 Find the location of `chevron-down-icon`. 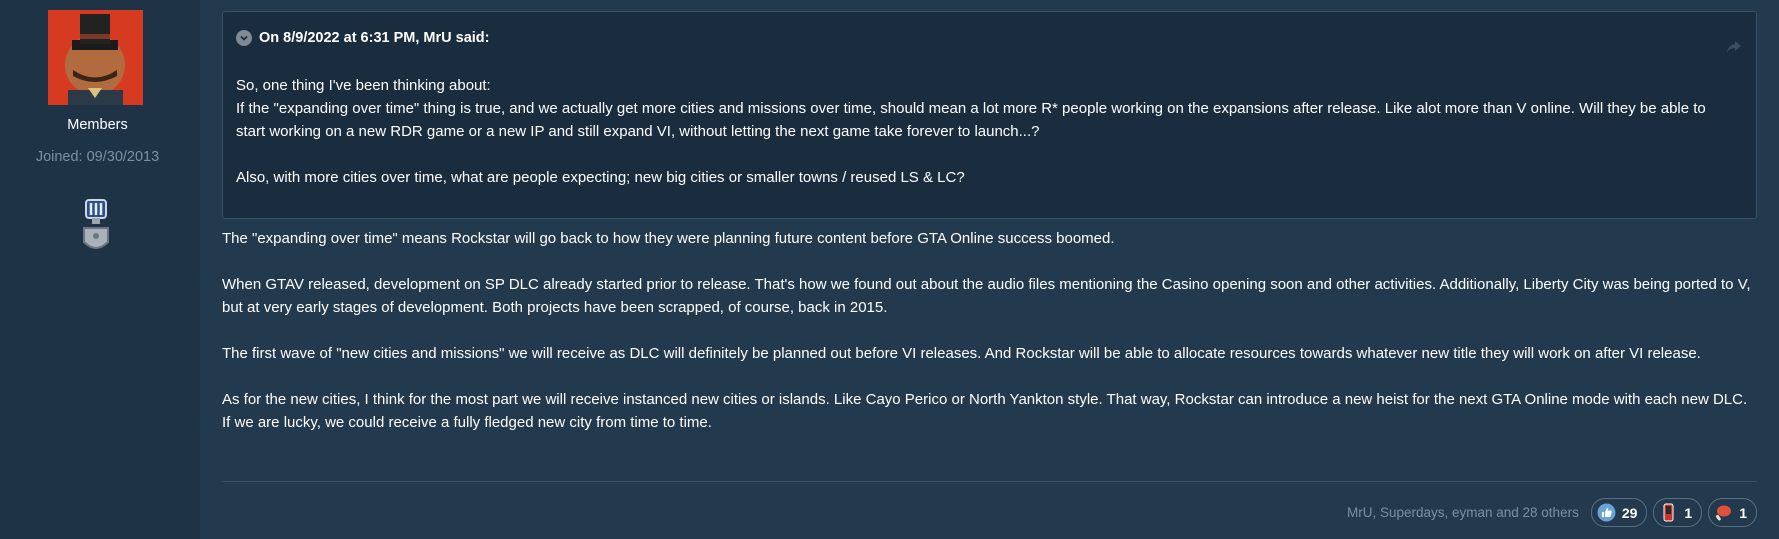

chevron-down-icon is located at coordinates (244, 38).